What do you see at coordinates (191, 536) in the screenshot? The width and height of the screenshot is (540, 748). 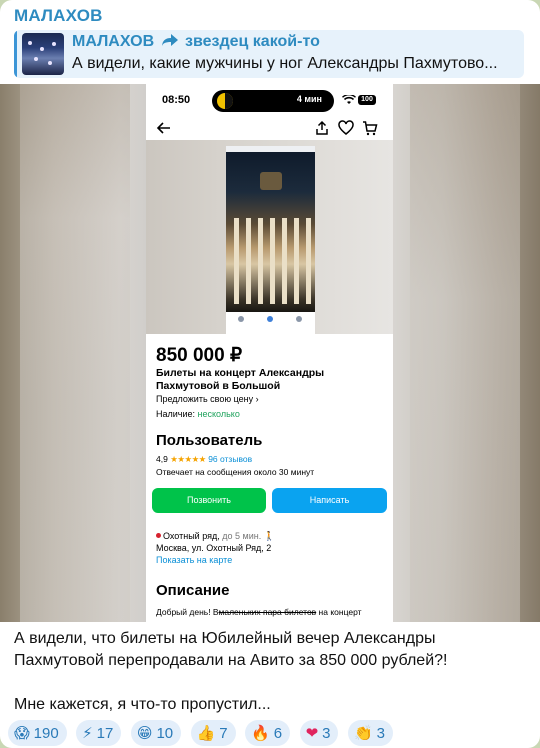 I see `metro-name: Охотный ряд,` at bounding box center [191, 536].